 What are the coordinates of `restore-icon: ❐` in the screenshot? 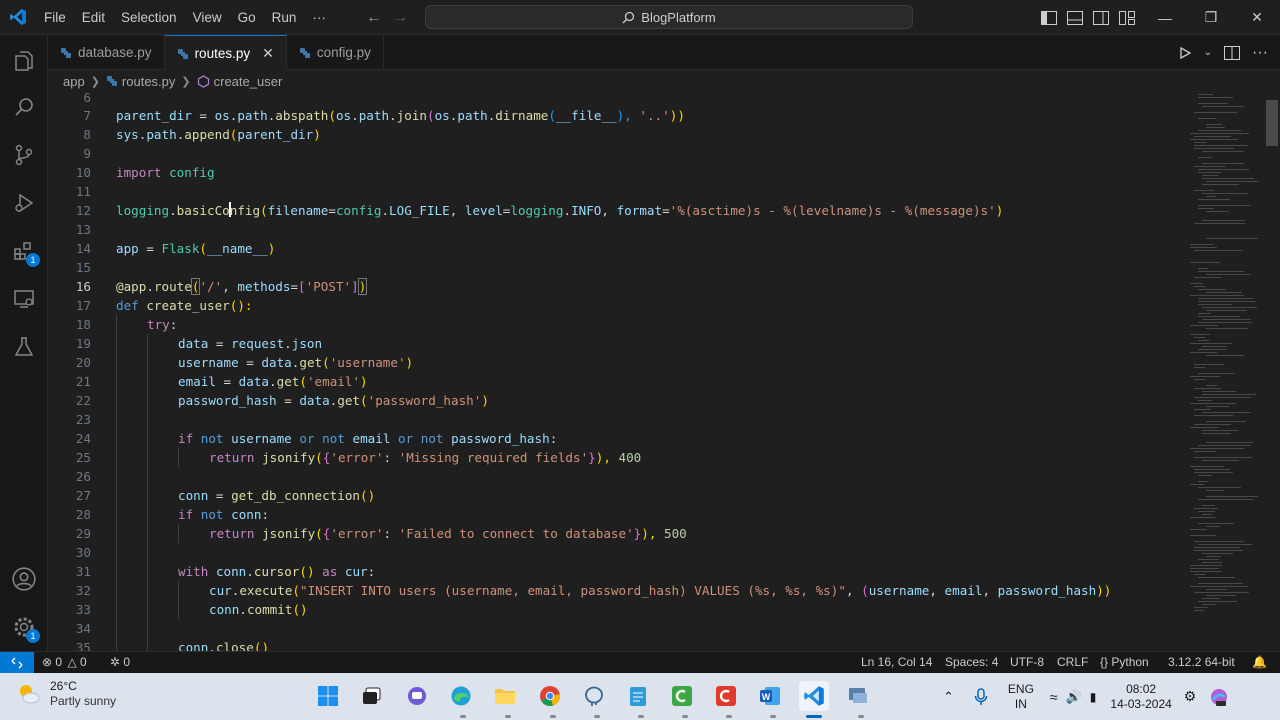 It's located at (1211, 17).